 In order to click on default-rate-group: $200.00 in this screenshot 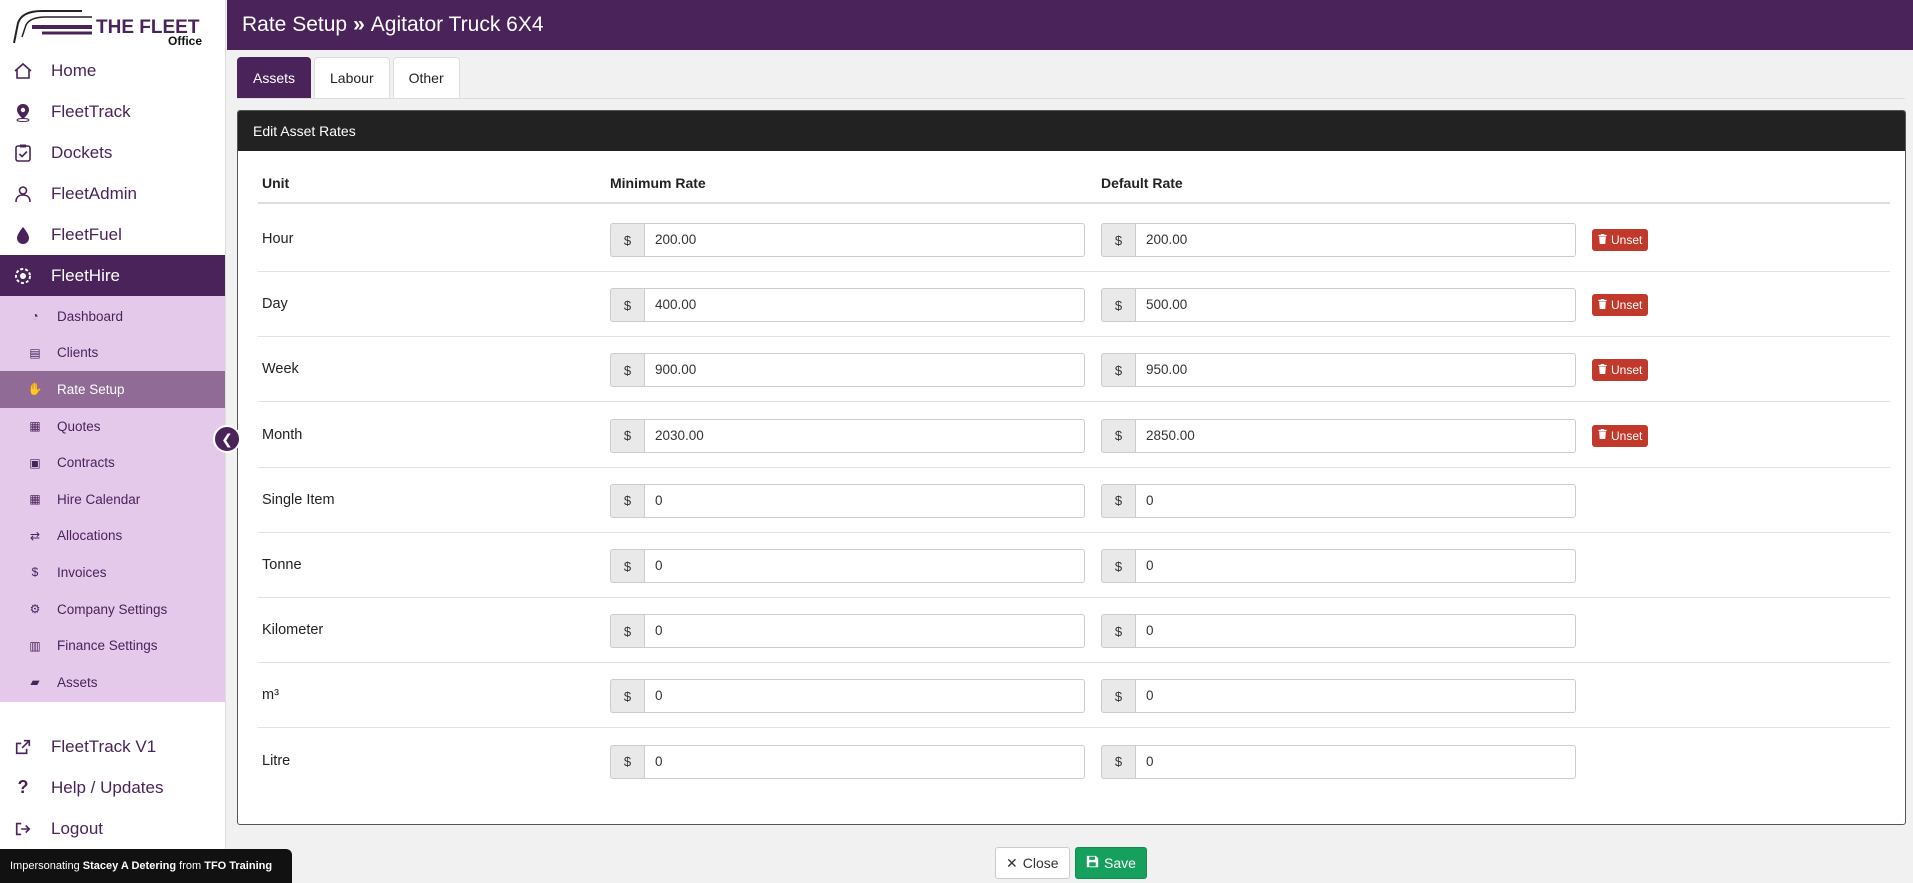, I will do `click(1338, 240)`.